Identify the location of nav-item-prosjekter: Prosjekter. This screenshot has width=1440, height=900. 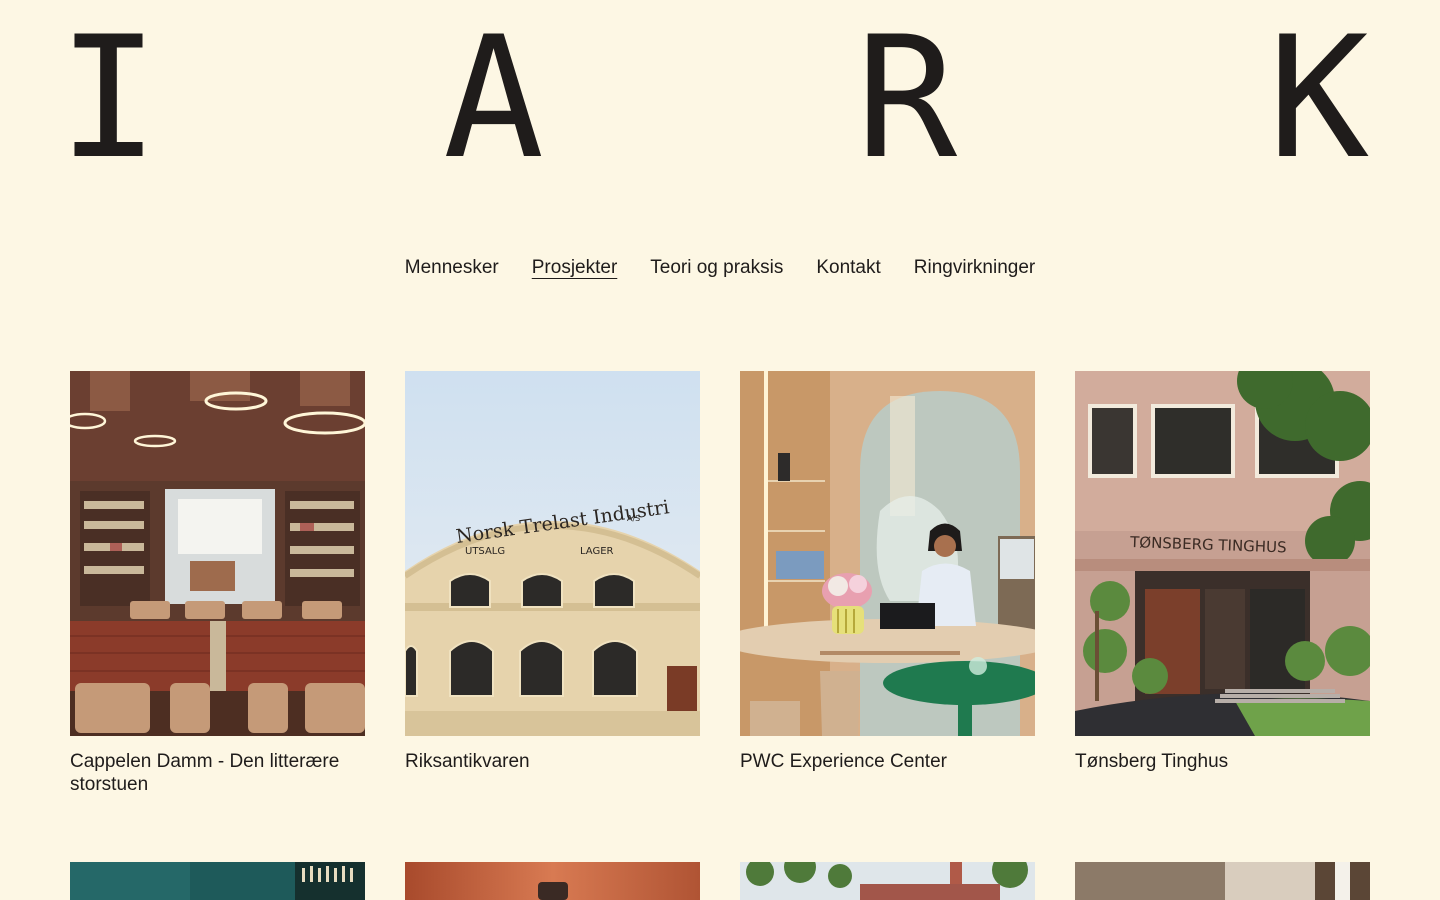
(575, 268).